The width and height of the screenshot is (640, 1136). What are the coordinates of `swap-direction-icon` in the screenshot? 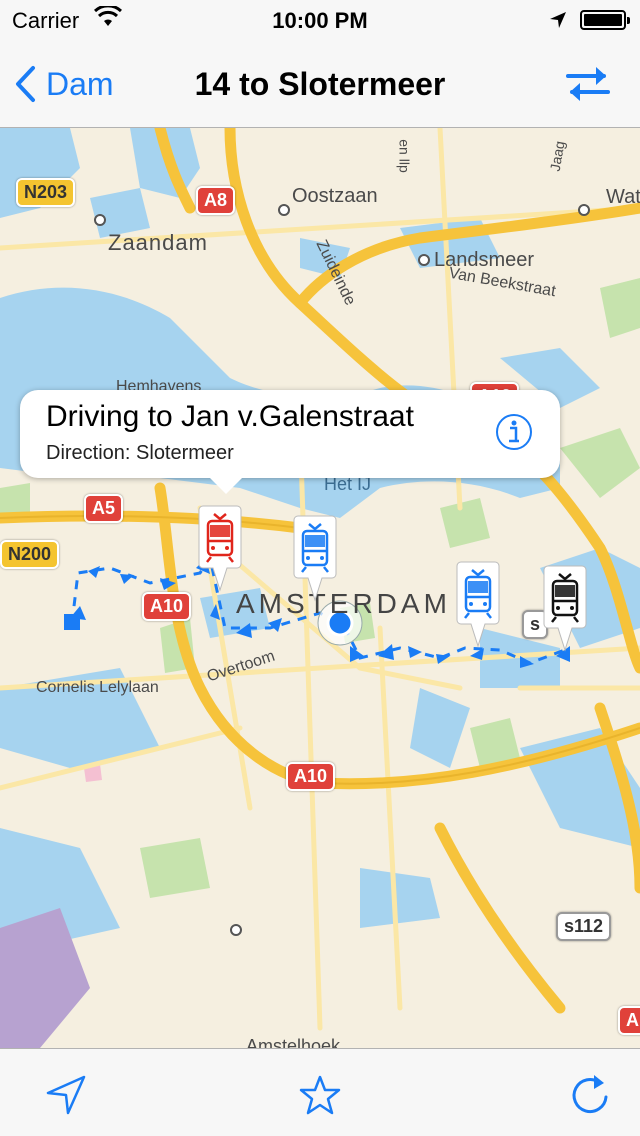 It's located at (588, 84).